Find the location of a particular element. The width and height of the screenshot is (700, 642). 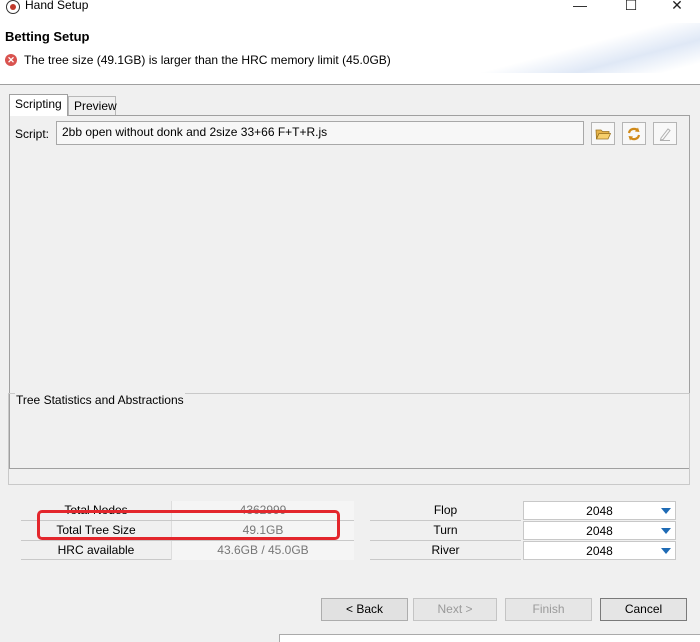

background-window-edge is located at coordinates (489, 638).